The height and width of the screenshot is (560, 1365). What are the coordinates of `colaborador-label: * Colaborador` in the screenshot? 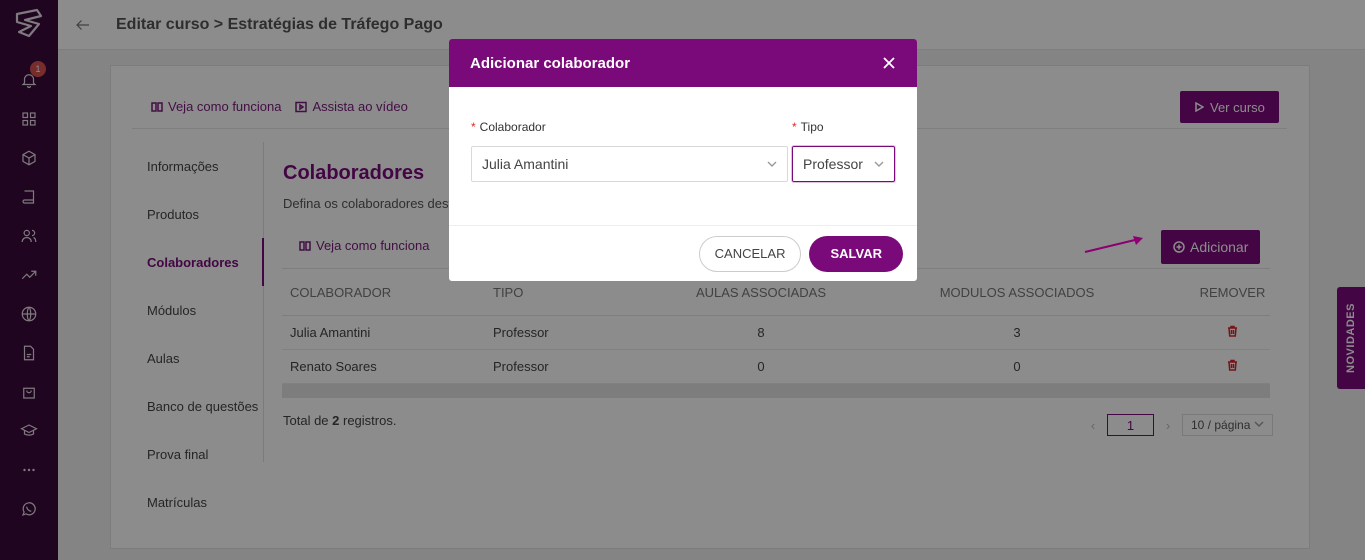 It's located at (508, 127).